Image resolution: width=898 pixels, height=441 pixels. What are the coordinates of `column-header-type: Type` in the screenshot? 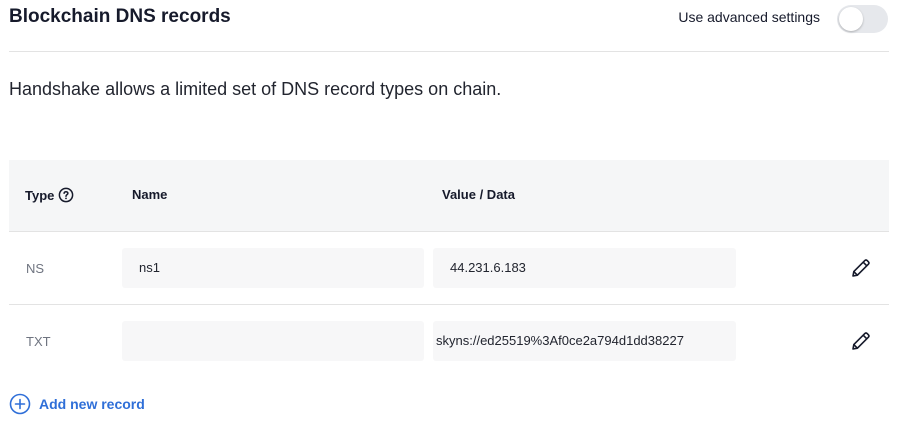 It's located at (49, 195).